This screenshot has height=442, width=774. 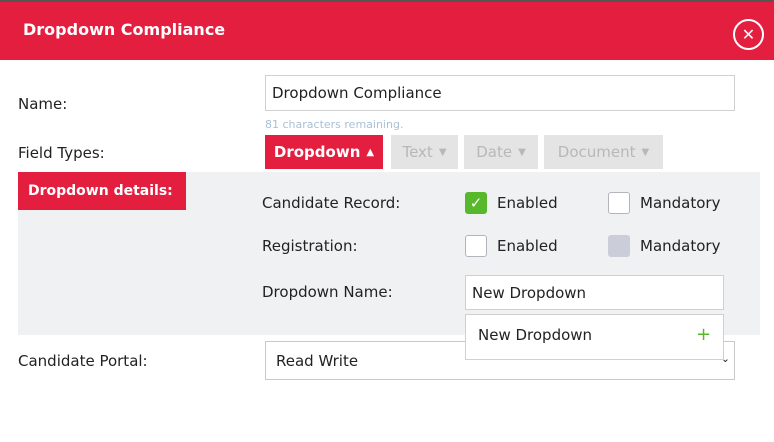 I want to click on characters-remaining: 81 characters remaining., so click(x=334, y=124).